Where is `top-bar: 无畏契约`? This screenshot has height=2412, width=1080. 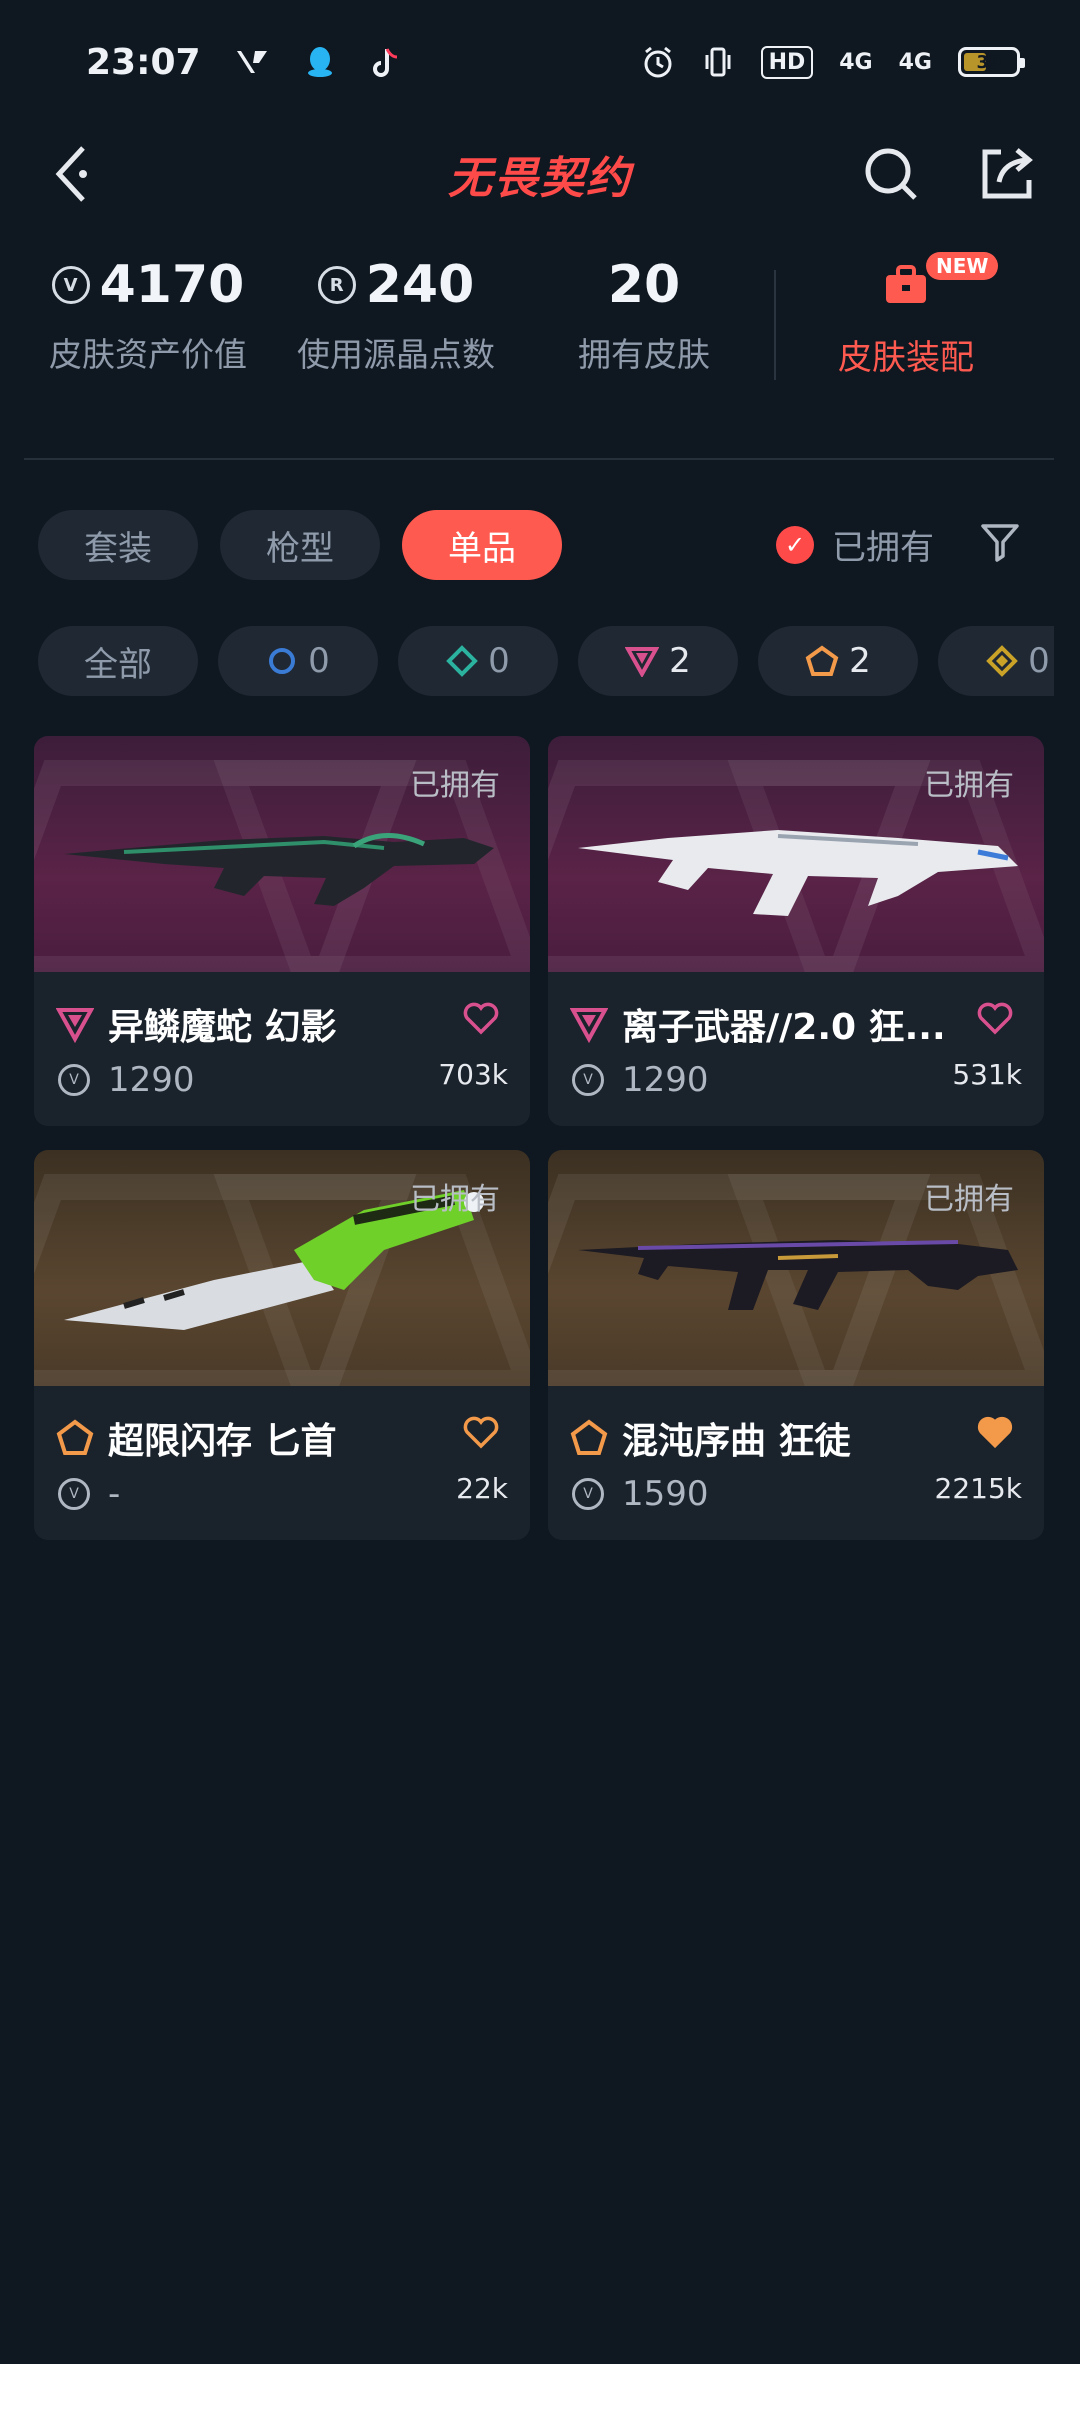
top-bar: 无畏契约 is located at coordinates (540, 174).